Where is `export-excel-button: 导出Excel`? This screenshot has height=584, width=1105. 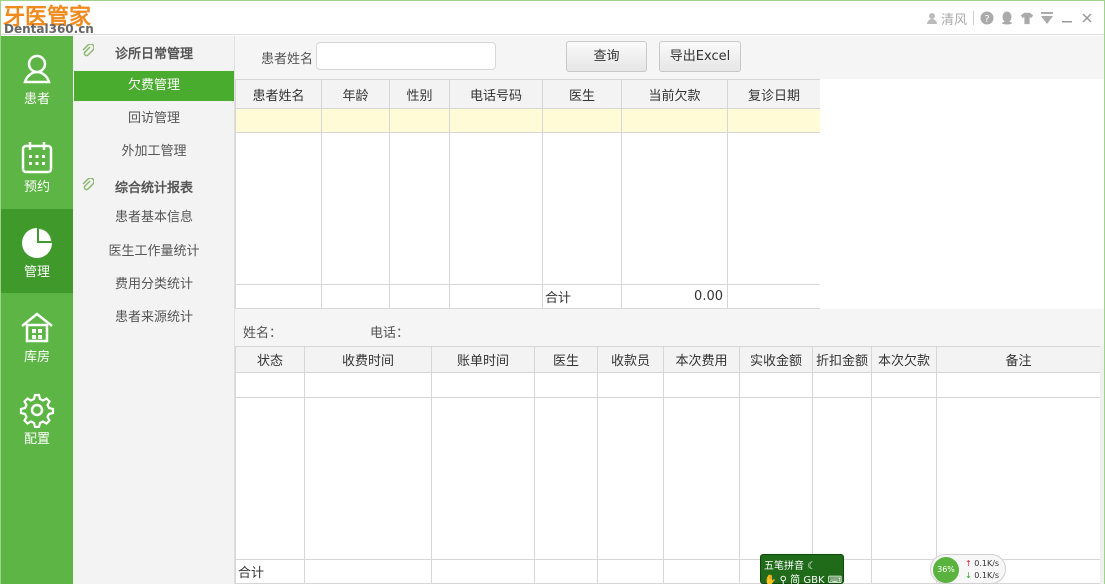
export-excel-button: 导出Excel is located at coordinates (700, 56).